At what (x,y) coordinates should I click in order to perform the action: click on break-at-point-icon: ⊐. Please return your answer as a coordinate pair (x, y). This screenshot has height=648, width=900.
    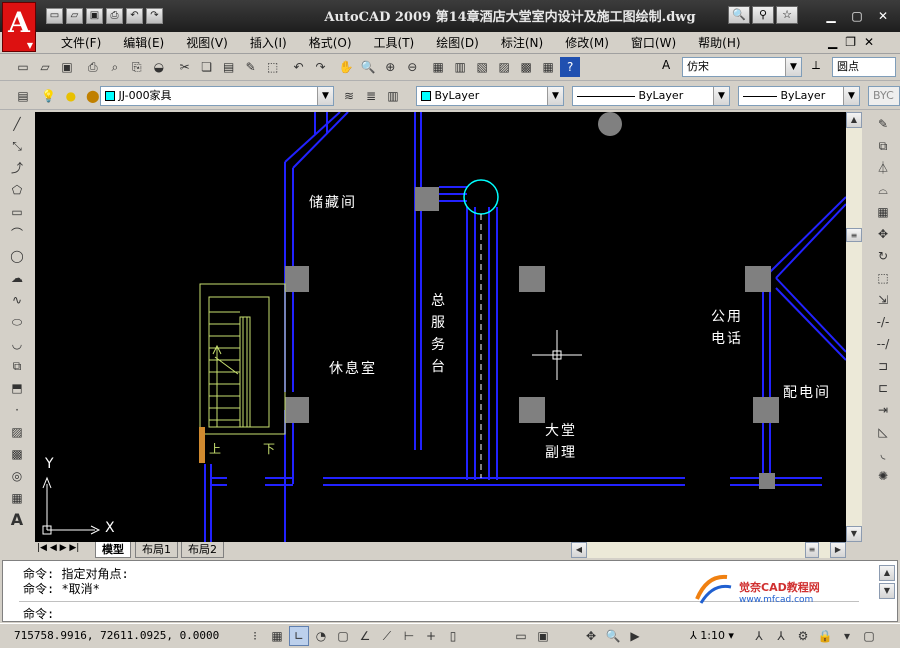
    Looking at the image, I should click on (883, 366).